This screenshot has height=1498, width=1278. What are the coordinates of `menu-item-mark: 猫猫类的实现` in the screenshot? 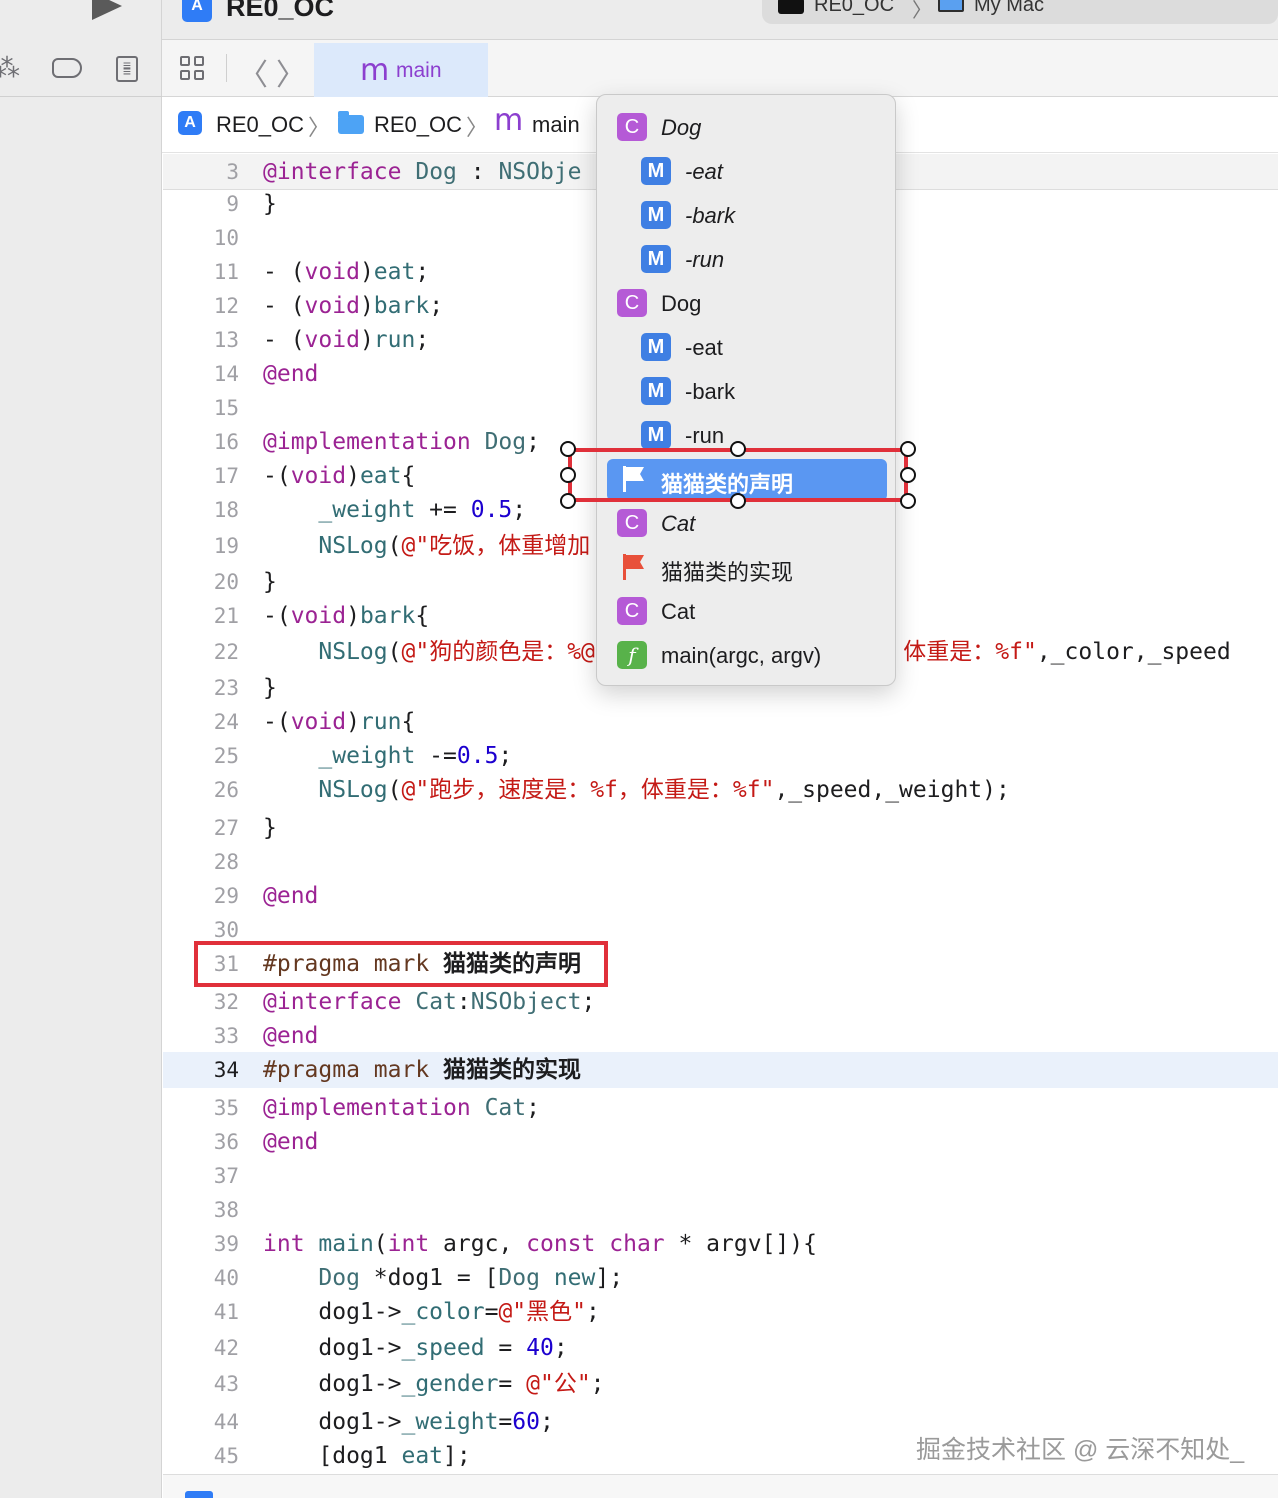 It's located at (747, 567).